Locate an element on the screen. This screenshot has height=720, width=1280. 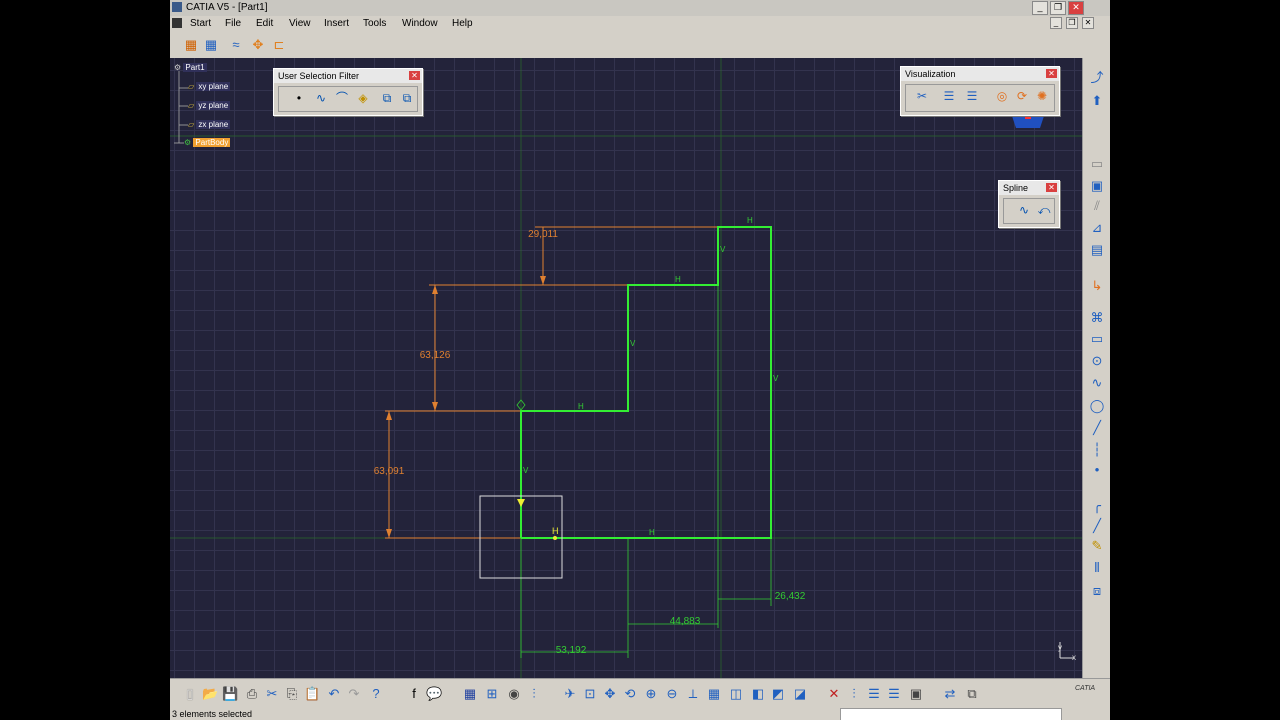
spline-tool-icon: ∿ is located at coordinates (1097, 383).